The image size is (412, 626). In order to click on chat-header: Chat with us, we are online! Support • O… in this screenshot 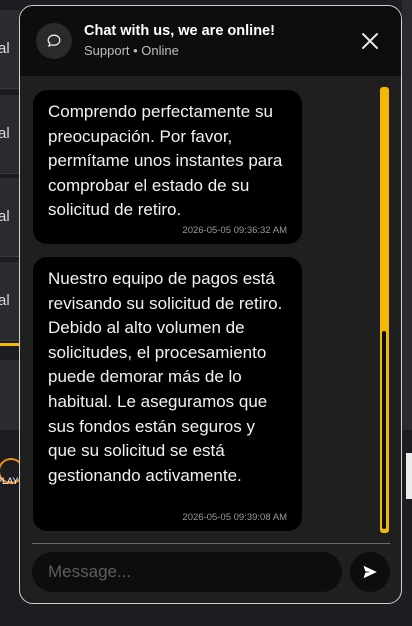, I will do `click(210, 41)`.